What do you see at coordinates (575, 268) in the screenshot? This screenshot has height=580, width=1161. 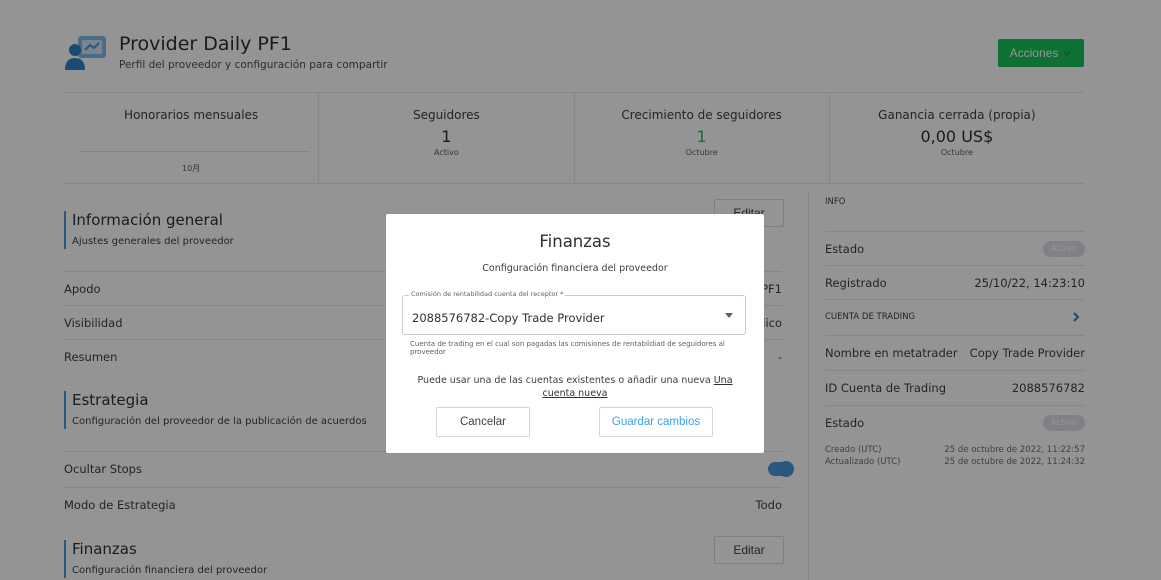 I see `dialog-subtitle: Configuración financiera del proveedor` at bounding box center [575, 268].